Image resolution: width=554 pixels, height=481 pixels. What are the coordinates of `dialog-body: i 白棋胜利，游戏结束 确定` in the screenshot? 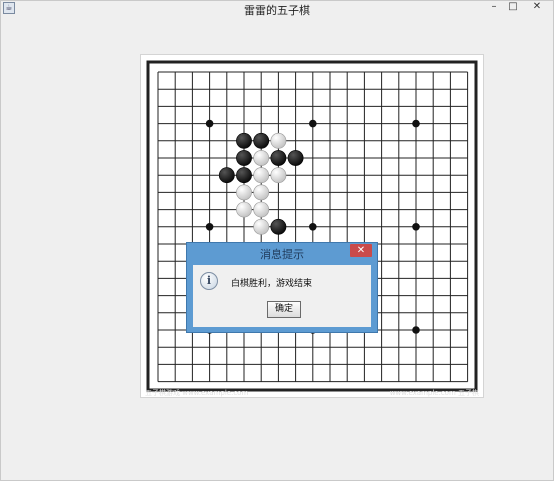 It's located at (282, 296).